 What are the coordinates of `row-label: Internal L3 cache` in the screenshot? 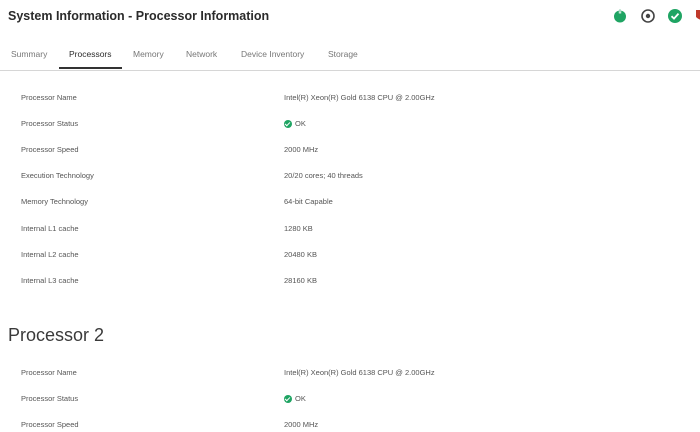 It's located at (50, 280).